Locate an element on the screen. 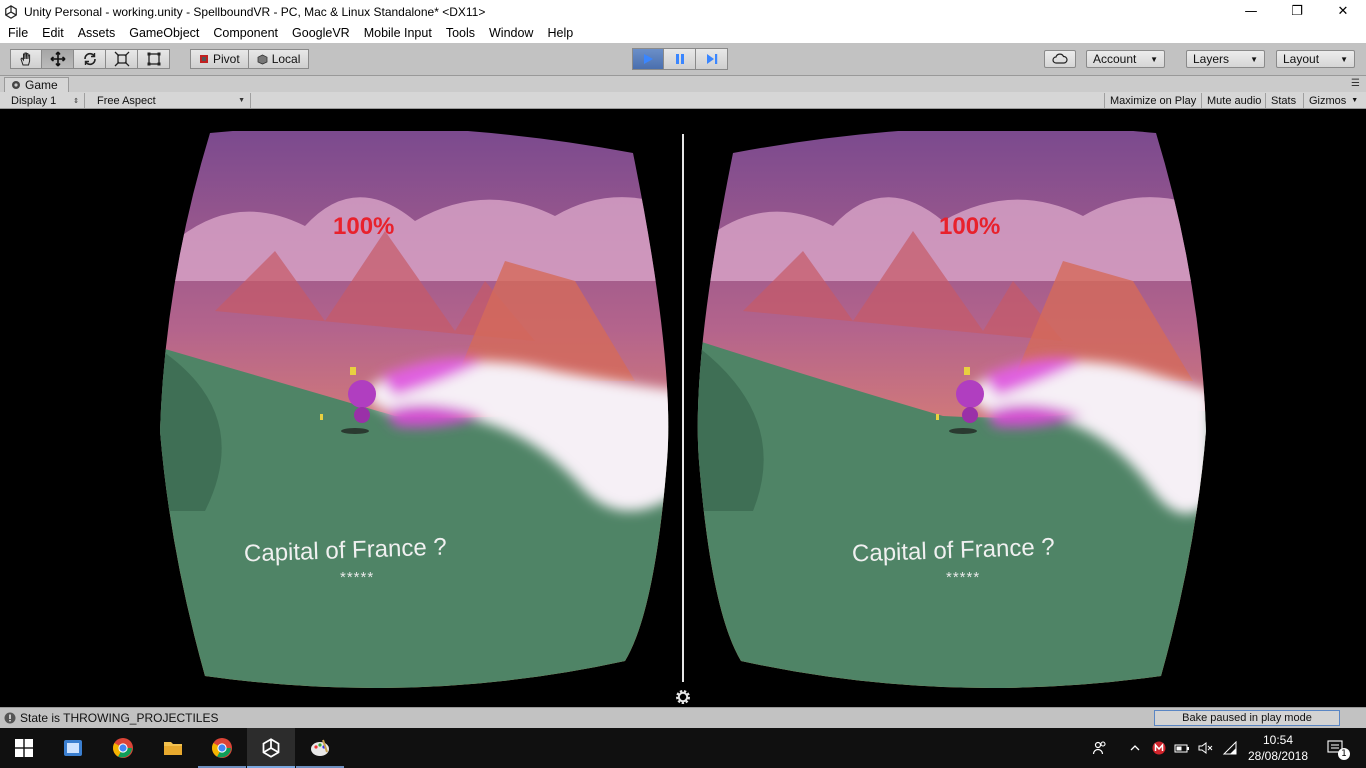 Image resolution: width=1366 pixels, height=768 pixels. folder-icon is located at coordinates (173, 748).